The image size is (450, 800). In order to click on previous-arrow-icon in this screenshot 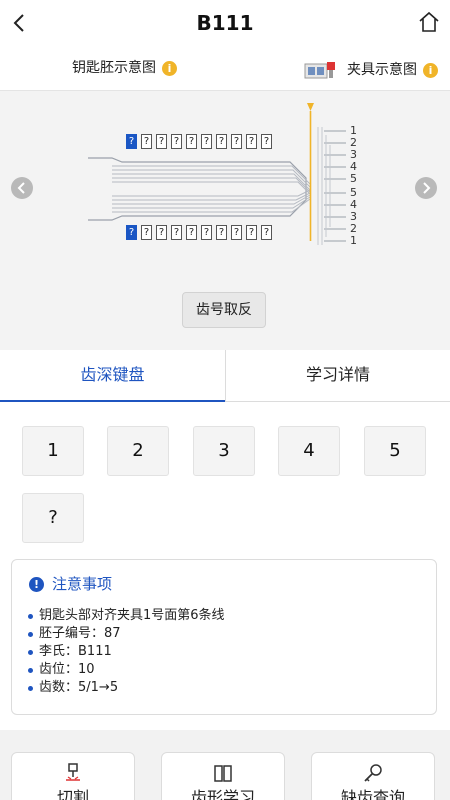, I will do `click(22, 188)`.